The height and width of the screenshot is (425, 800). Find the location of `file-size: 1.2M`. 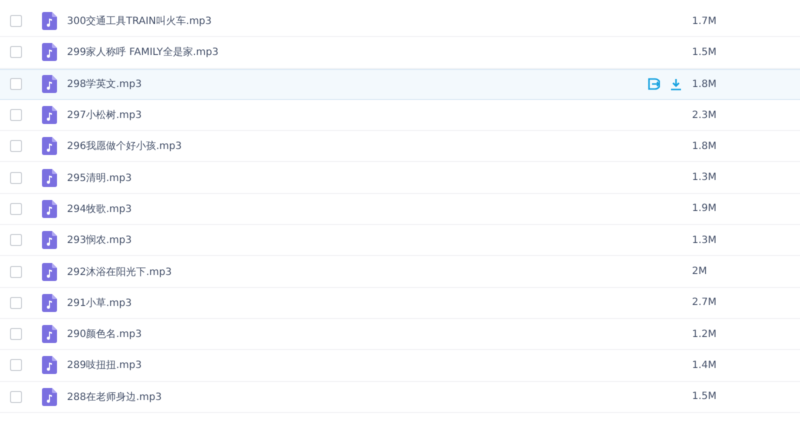

file-size: 1.2M is located at coordinates (705, 334).